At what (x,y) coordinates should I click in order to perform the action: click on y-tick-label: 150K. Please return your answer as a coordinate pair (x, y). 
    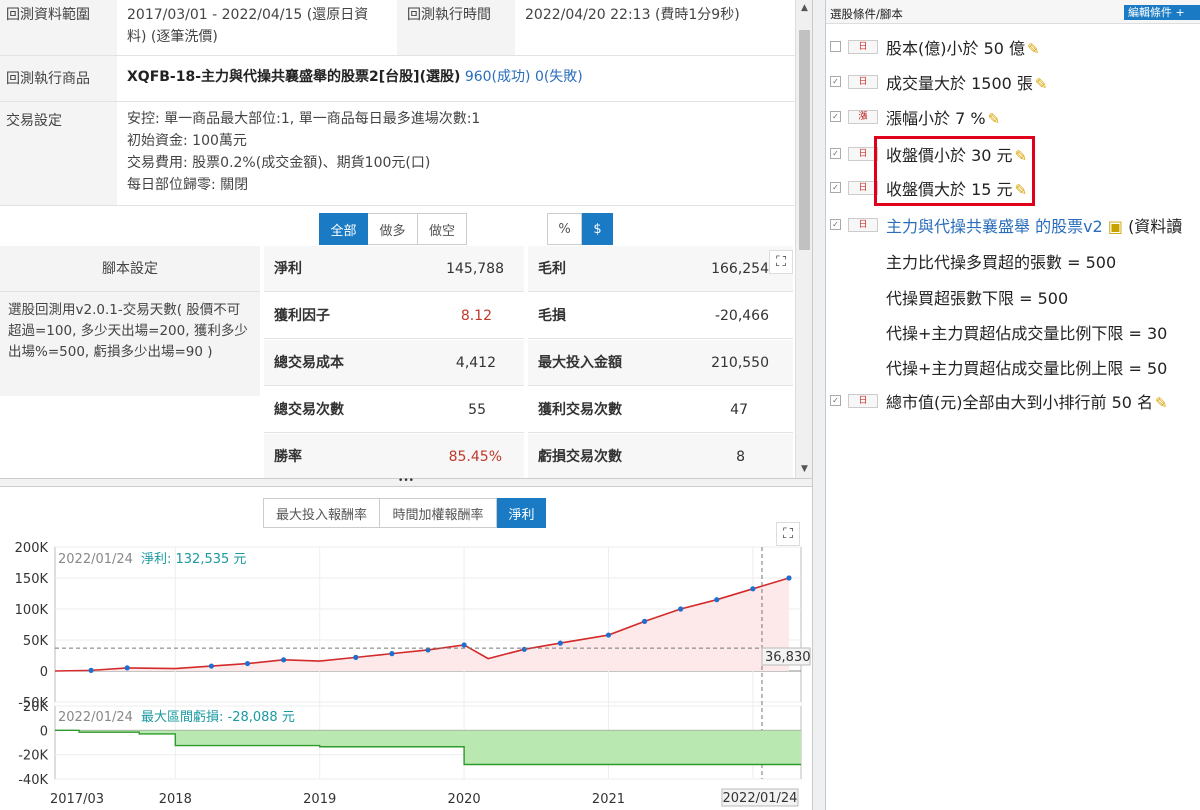
    Looking at the image, I should click on (32, 579).